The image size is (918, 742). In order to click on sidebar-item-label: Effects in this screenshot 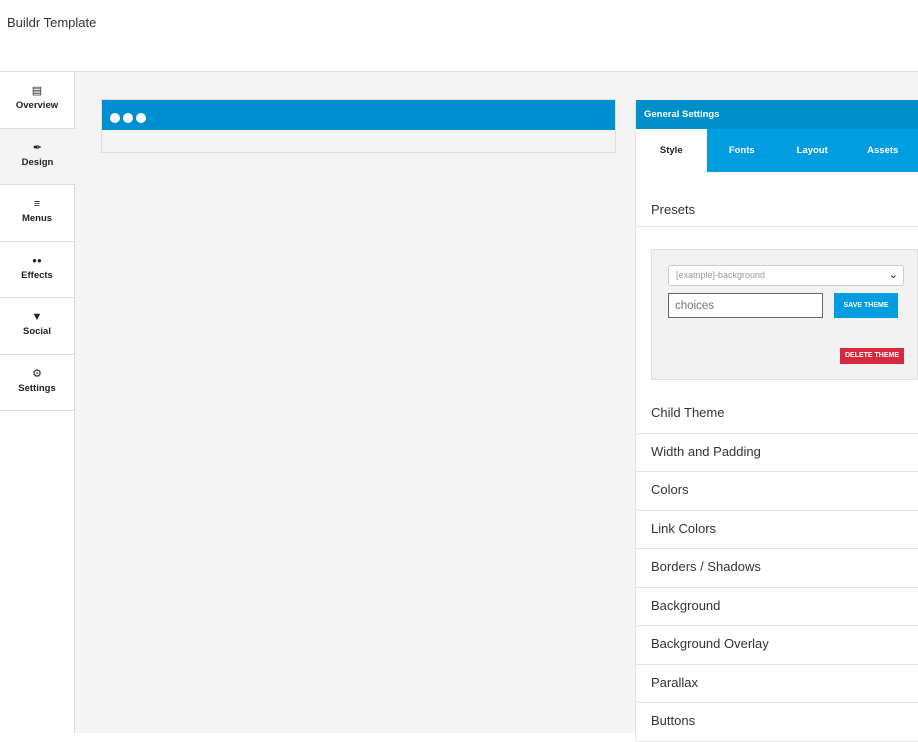, I will do `click(37, 275)`.